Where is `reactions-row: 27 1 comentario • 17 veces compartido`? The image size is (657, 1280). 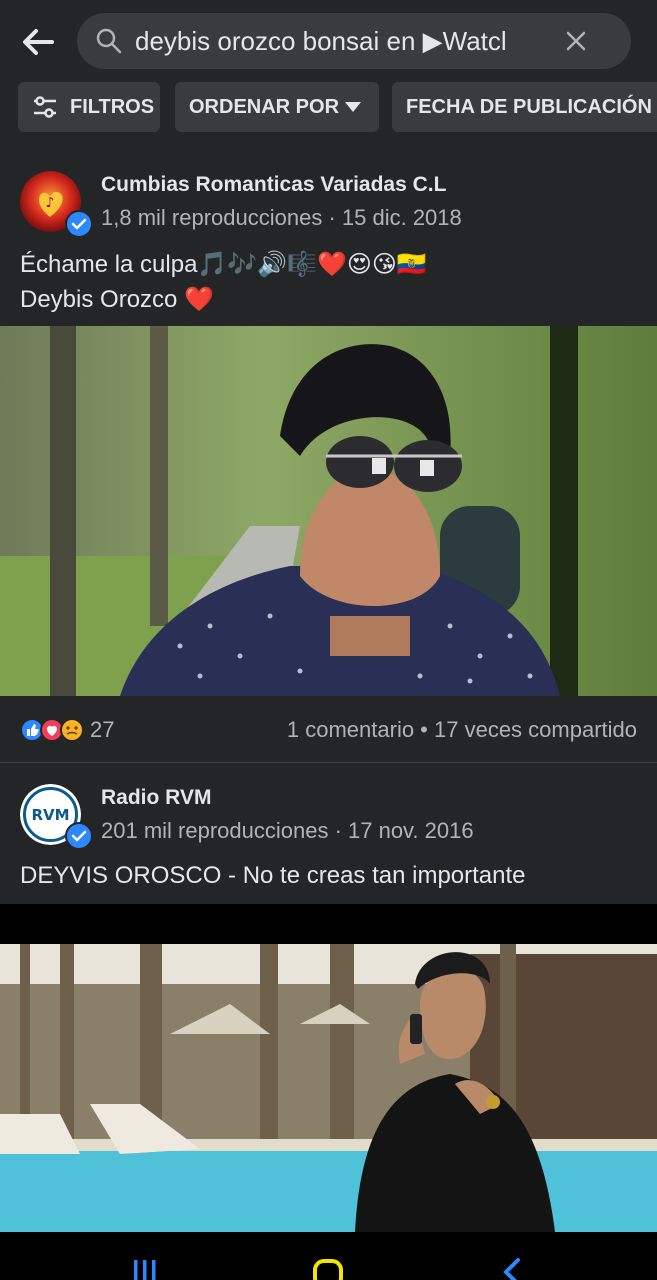 reactions-row: 27 1 comentario • 17 veces compartido is located at coordinates (328, 731).